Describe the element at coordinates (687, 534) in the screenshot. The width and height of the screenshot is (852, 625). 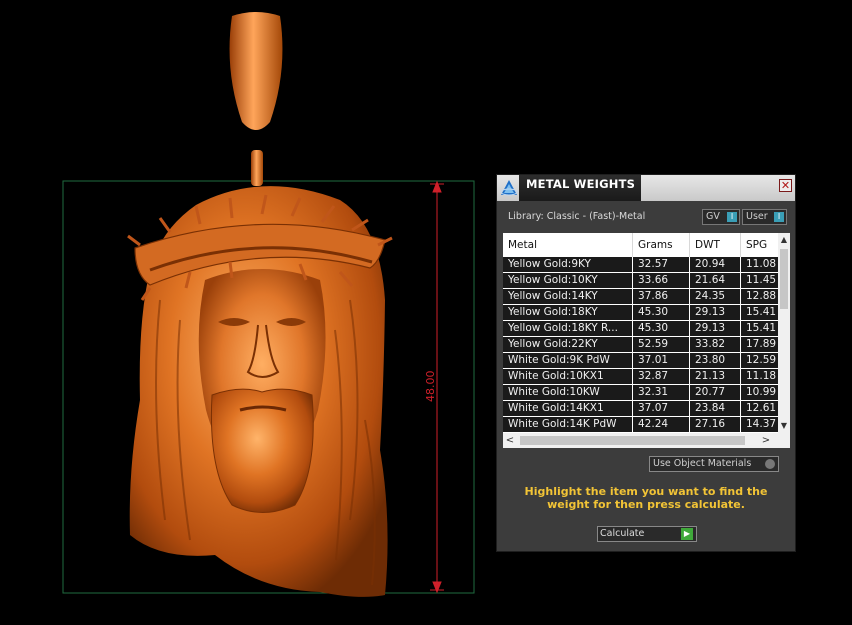
I see `play-icon: ▶` at that location.